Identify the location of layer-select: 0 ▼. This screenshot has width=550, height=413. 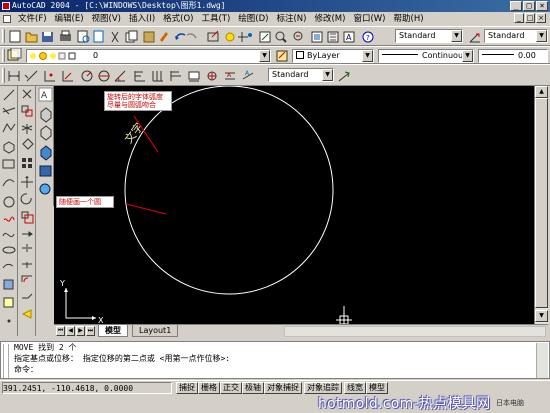
(148, 56).